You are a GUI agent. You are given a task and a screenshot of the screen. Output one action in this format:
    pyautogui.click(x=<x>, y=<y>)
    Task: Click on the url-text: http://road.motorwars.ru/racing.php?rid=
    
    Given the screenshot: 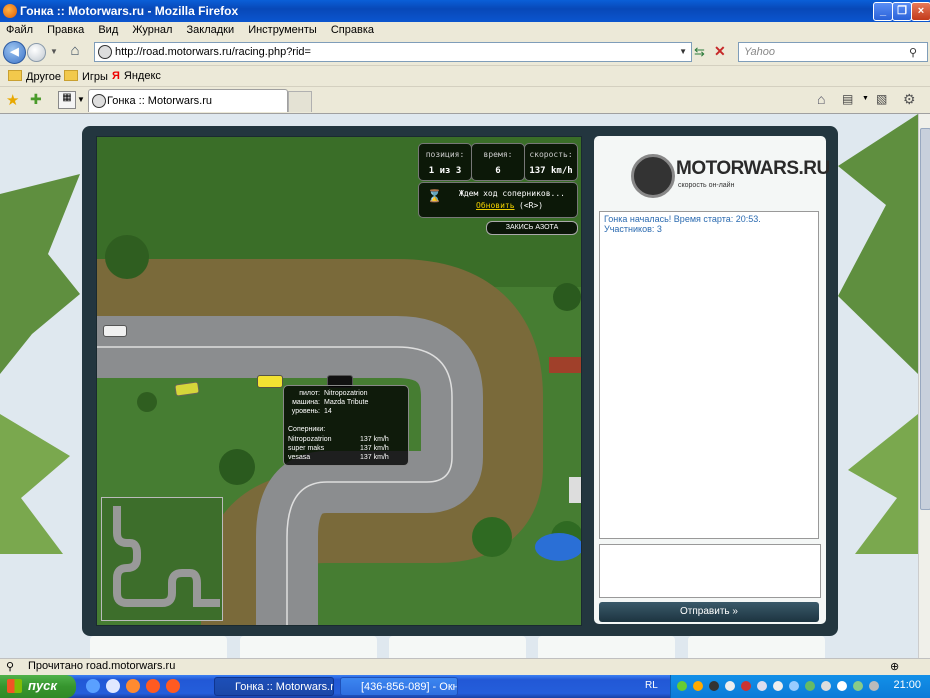 What is the action you would take?
    pyautogui.click(x=213, y=52)
    